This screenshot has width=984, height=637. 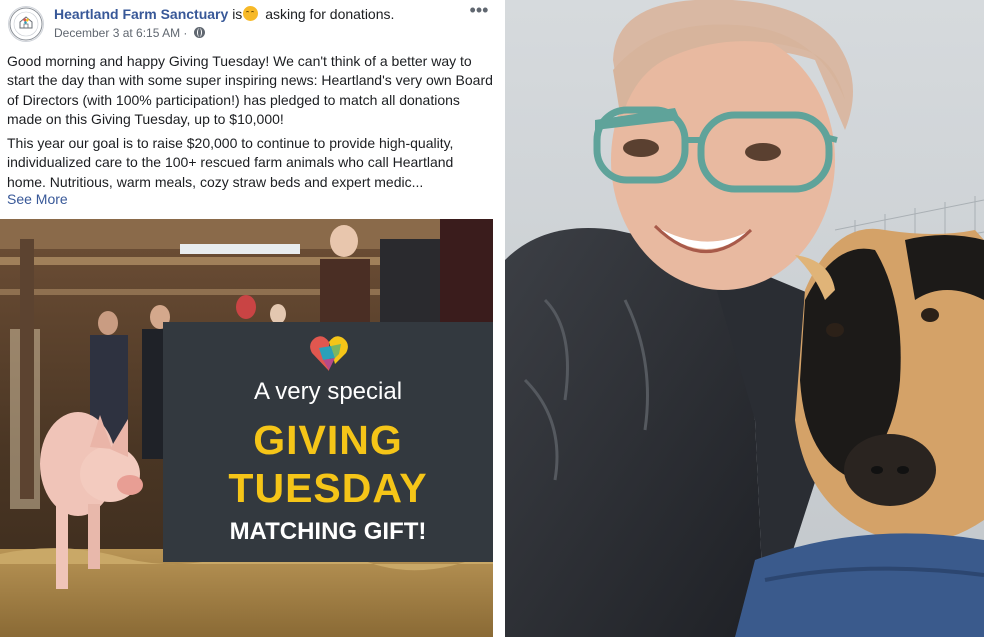 I want to click on promo-matching-gift: MATCHING GIFT!, so click(x=328, y=531).